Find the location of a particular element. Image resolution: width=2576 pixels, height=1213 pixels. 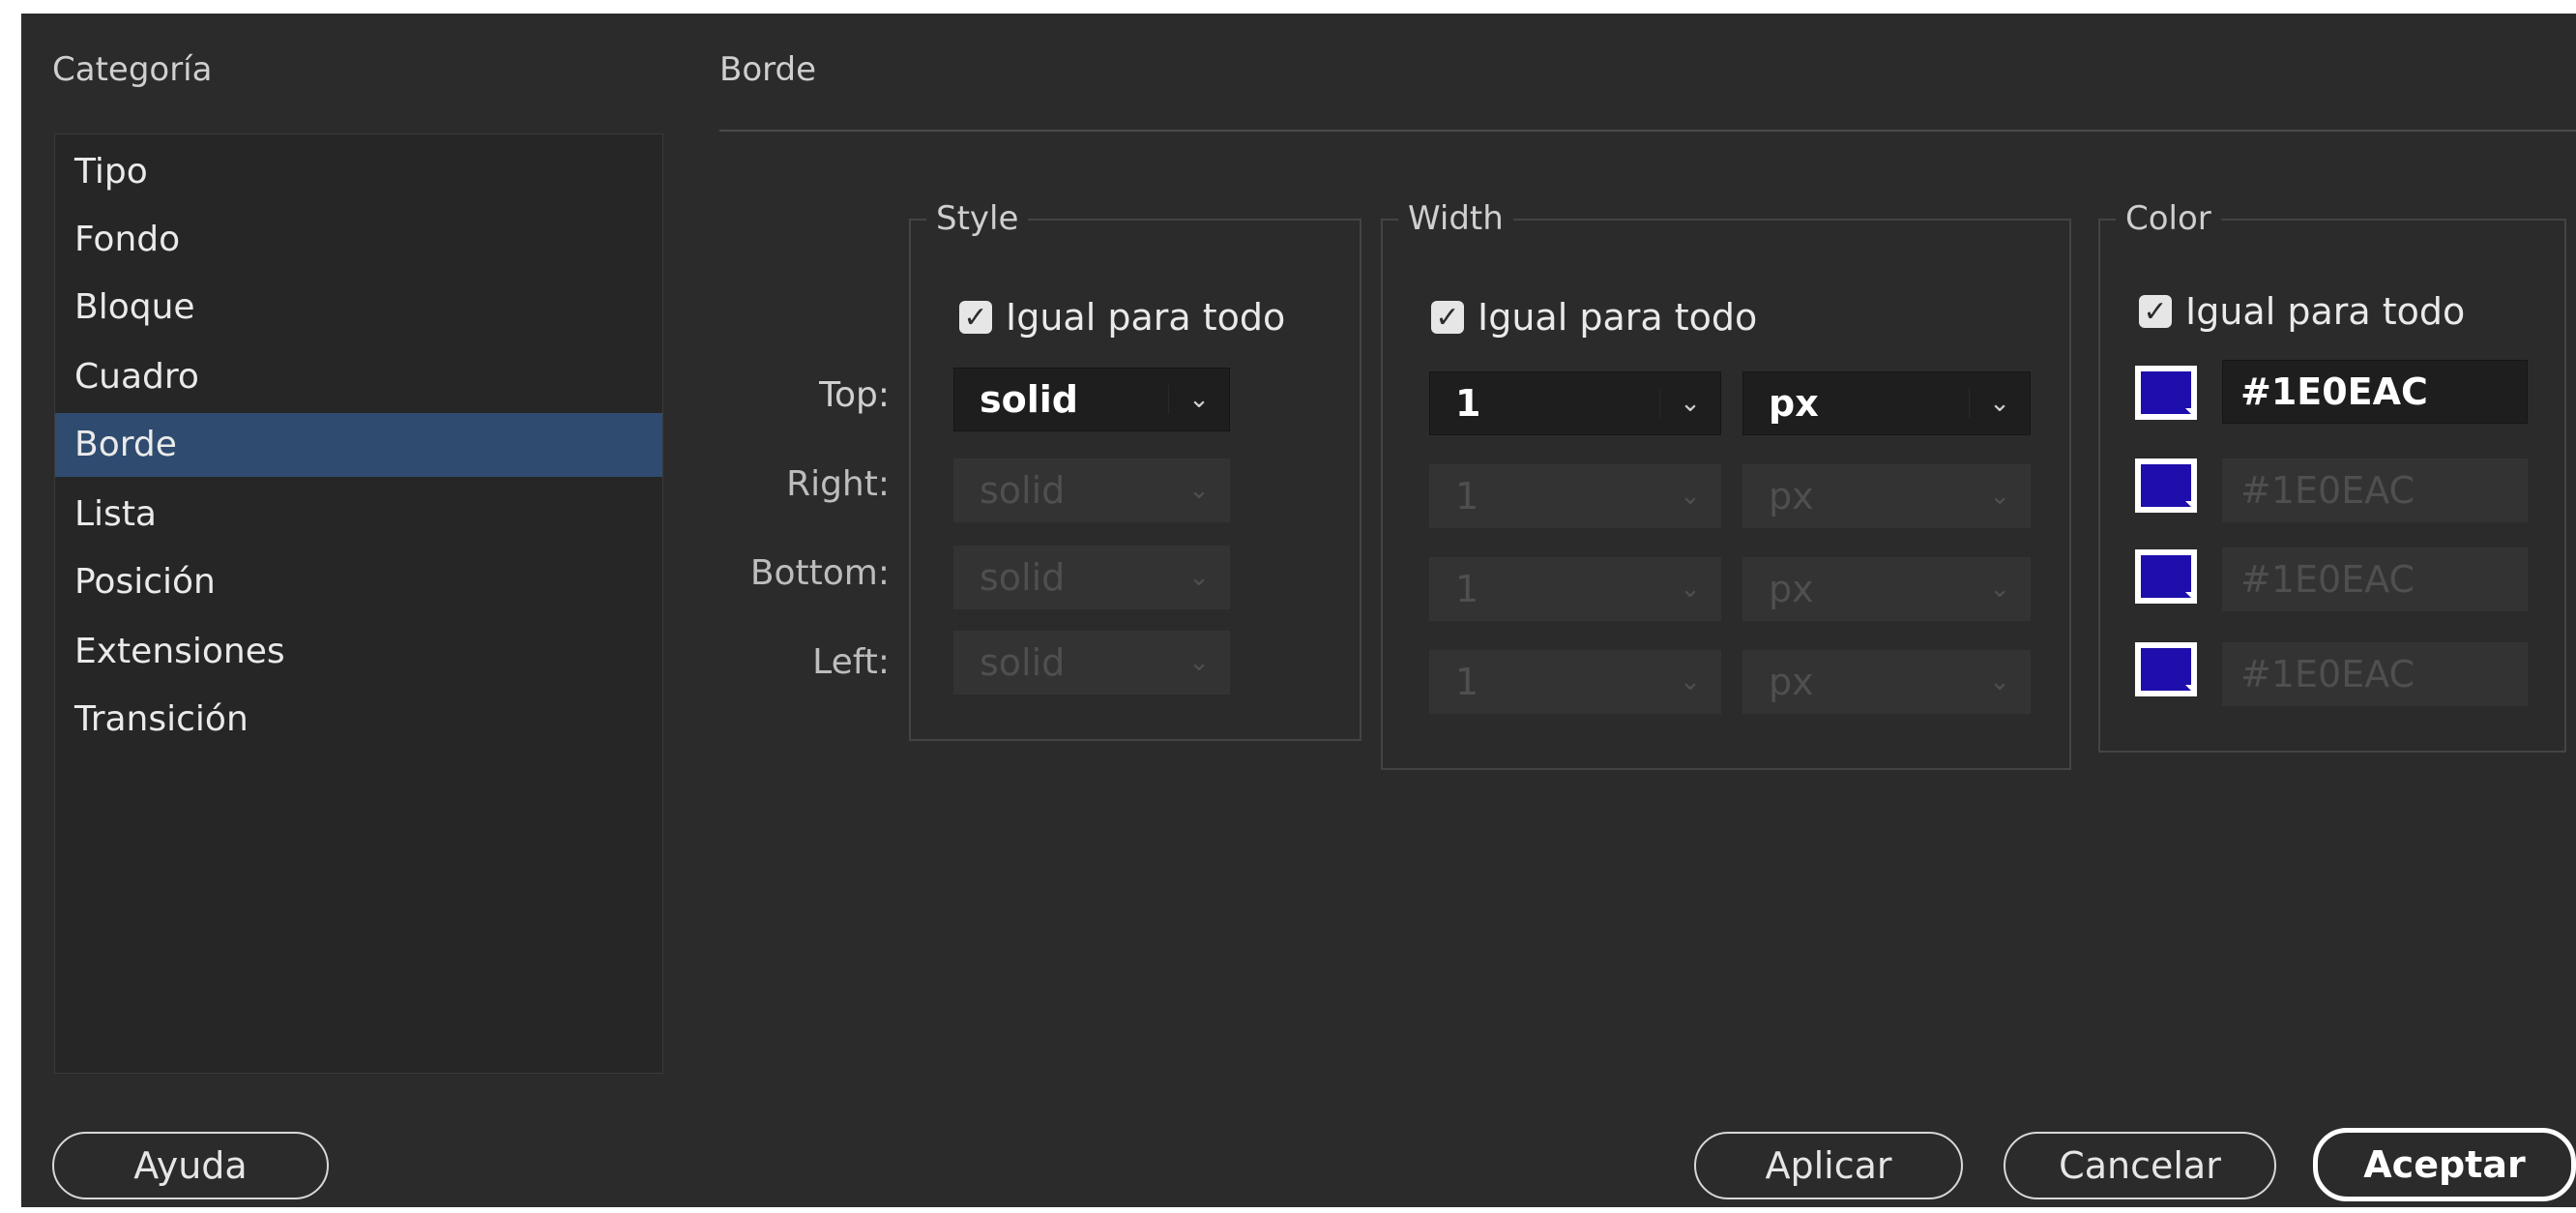

help-button: Ayuda is located at coordinates (190, 1165).